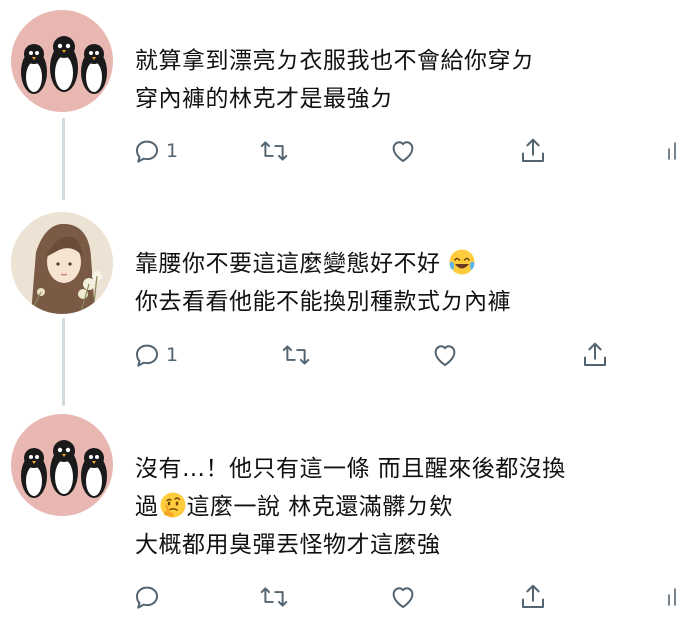 This screenshot has width=683, height=618. I want to click on tweet-line: 大概都用臭彈丟怪物才這麼強, so click(288, 545).